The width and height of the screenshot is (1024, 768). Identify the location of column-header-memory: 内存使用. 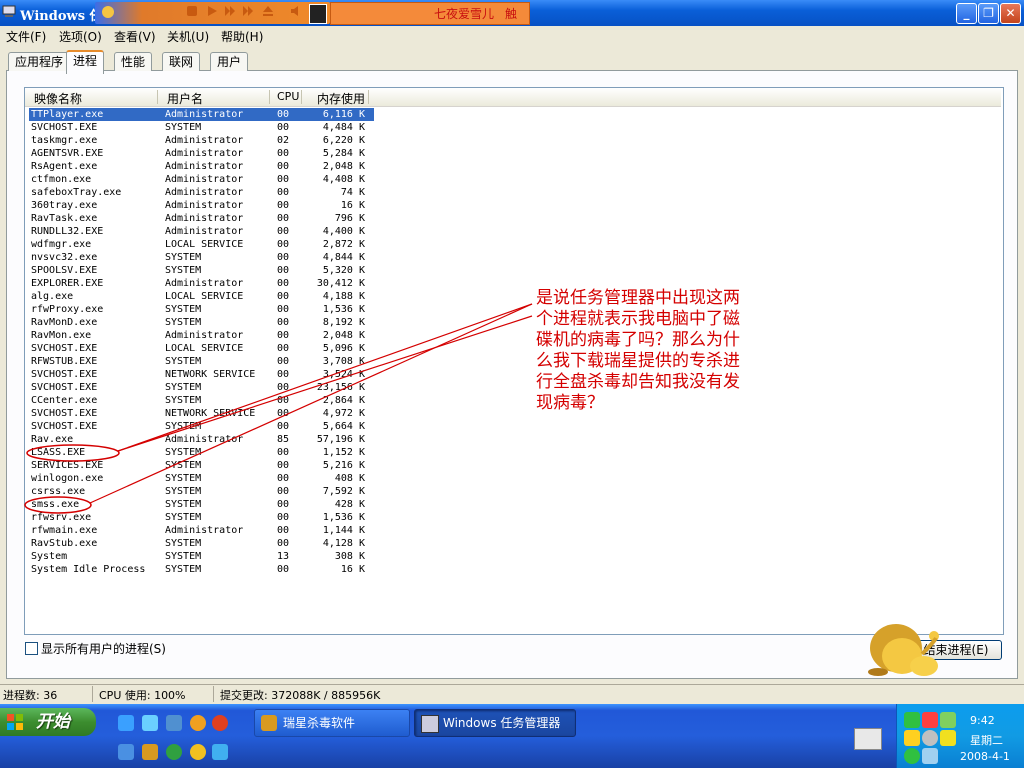
(341, 98).